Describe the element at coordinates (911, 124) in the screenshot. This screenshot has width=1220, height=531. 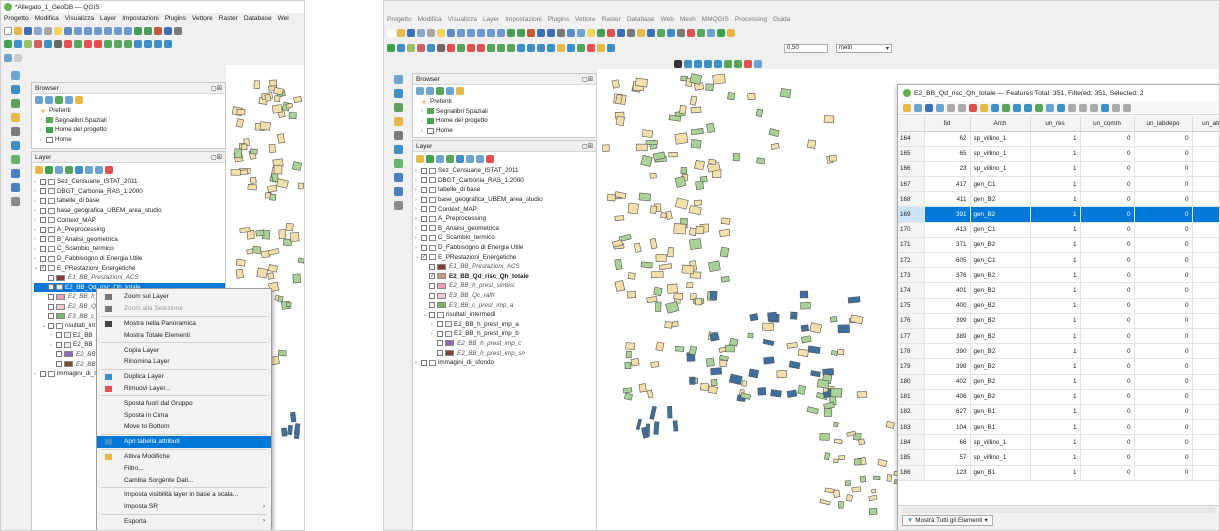
I see `corner-cell` at that location.